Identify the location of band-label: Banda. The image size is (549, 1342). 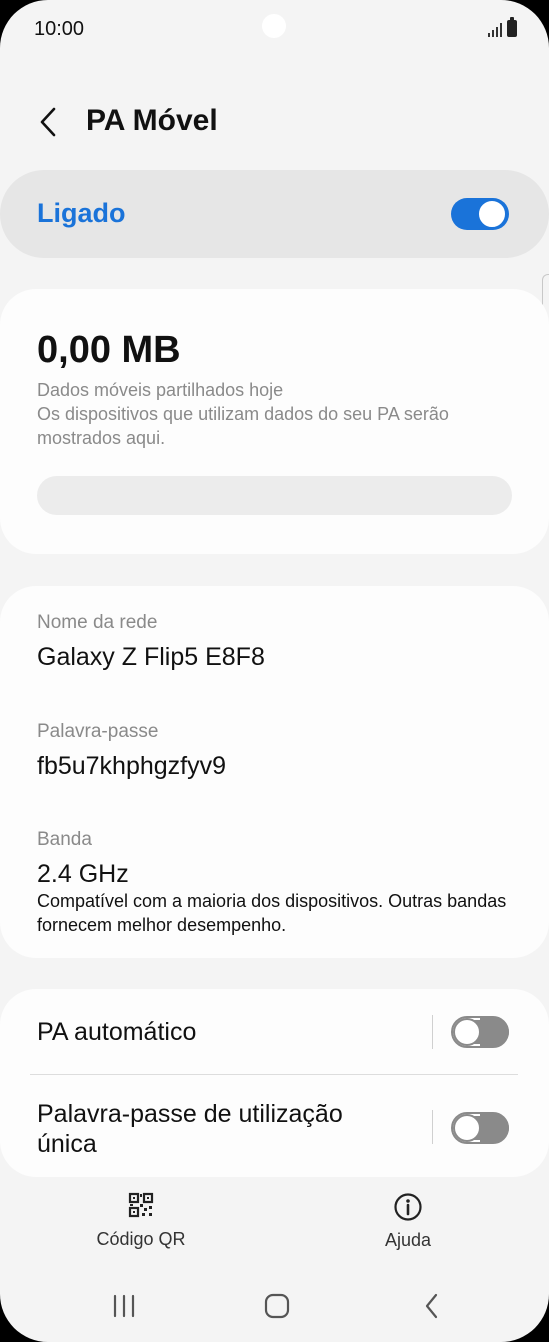
(64, 839).